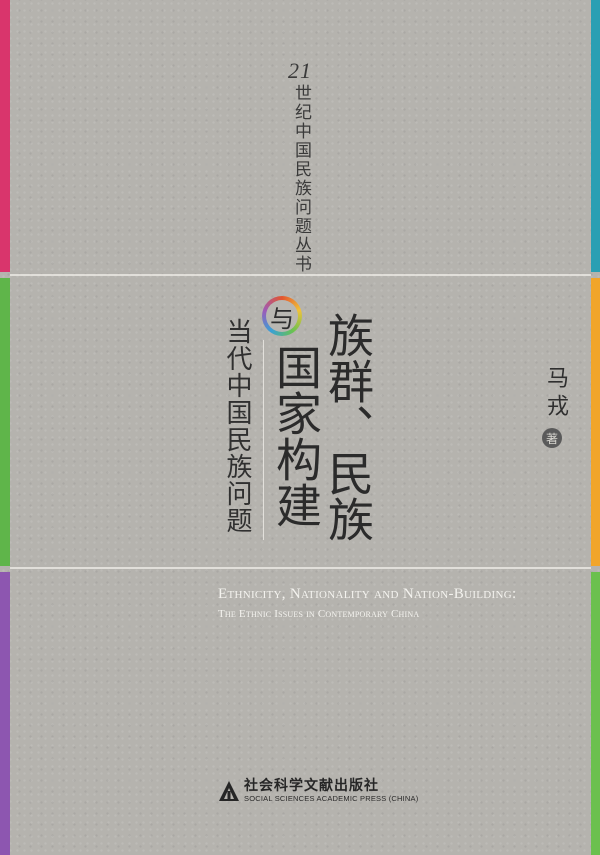 The width and height of the screenshot is (600, 855). Describe the element at coordinates (300, 70) in the screenshot. I see `series-number: 21` at that location.